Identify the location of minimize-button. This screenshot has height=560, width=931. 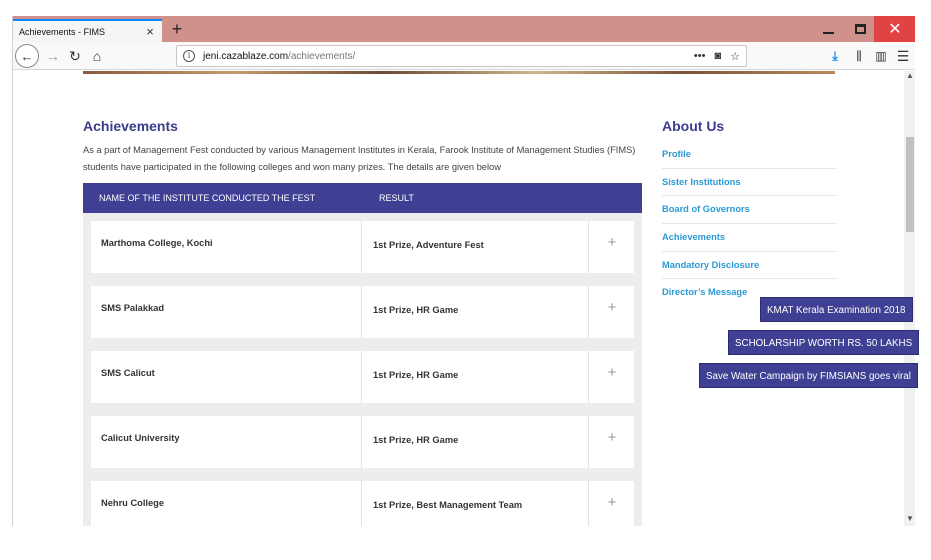
(828, 29).